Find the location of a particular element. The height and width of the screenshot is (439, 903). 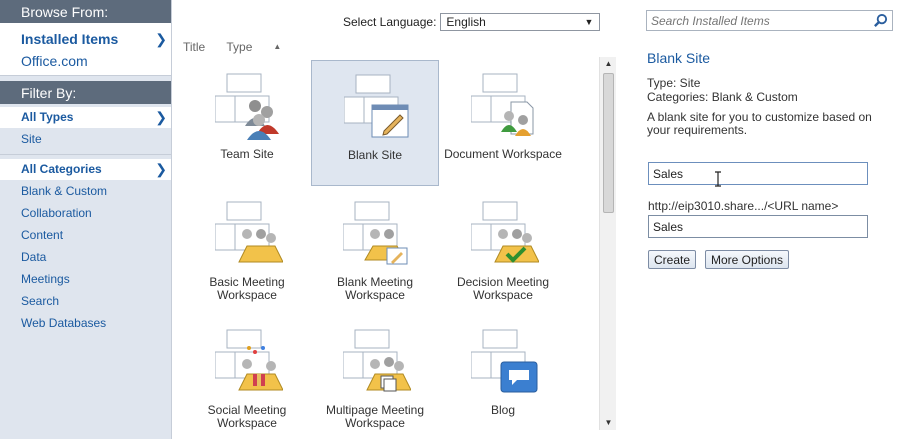

filter-collaboration: Collaboration is located at coordinates (85, 213).